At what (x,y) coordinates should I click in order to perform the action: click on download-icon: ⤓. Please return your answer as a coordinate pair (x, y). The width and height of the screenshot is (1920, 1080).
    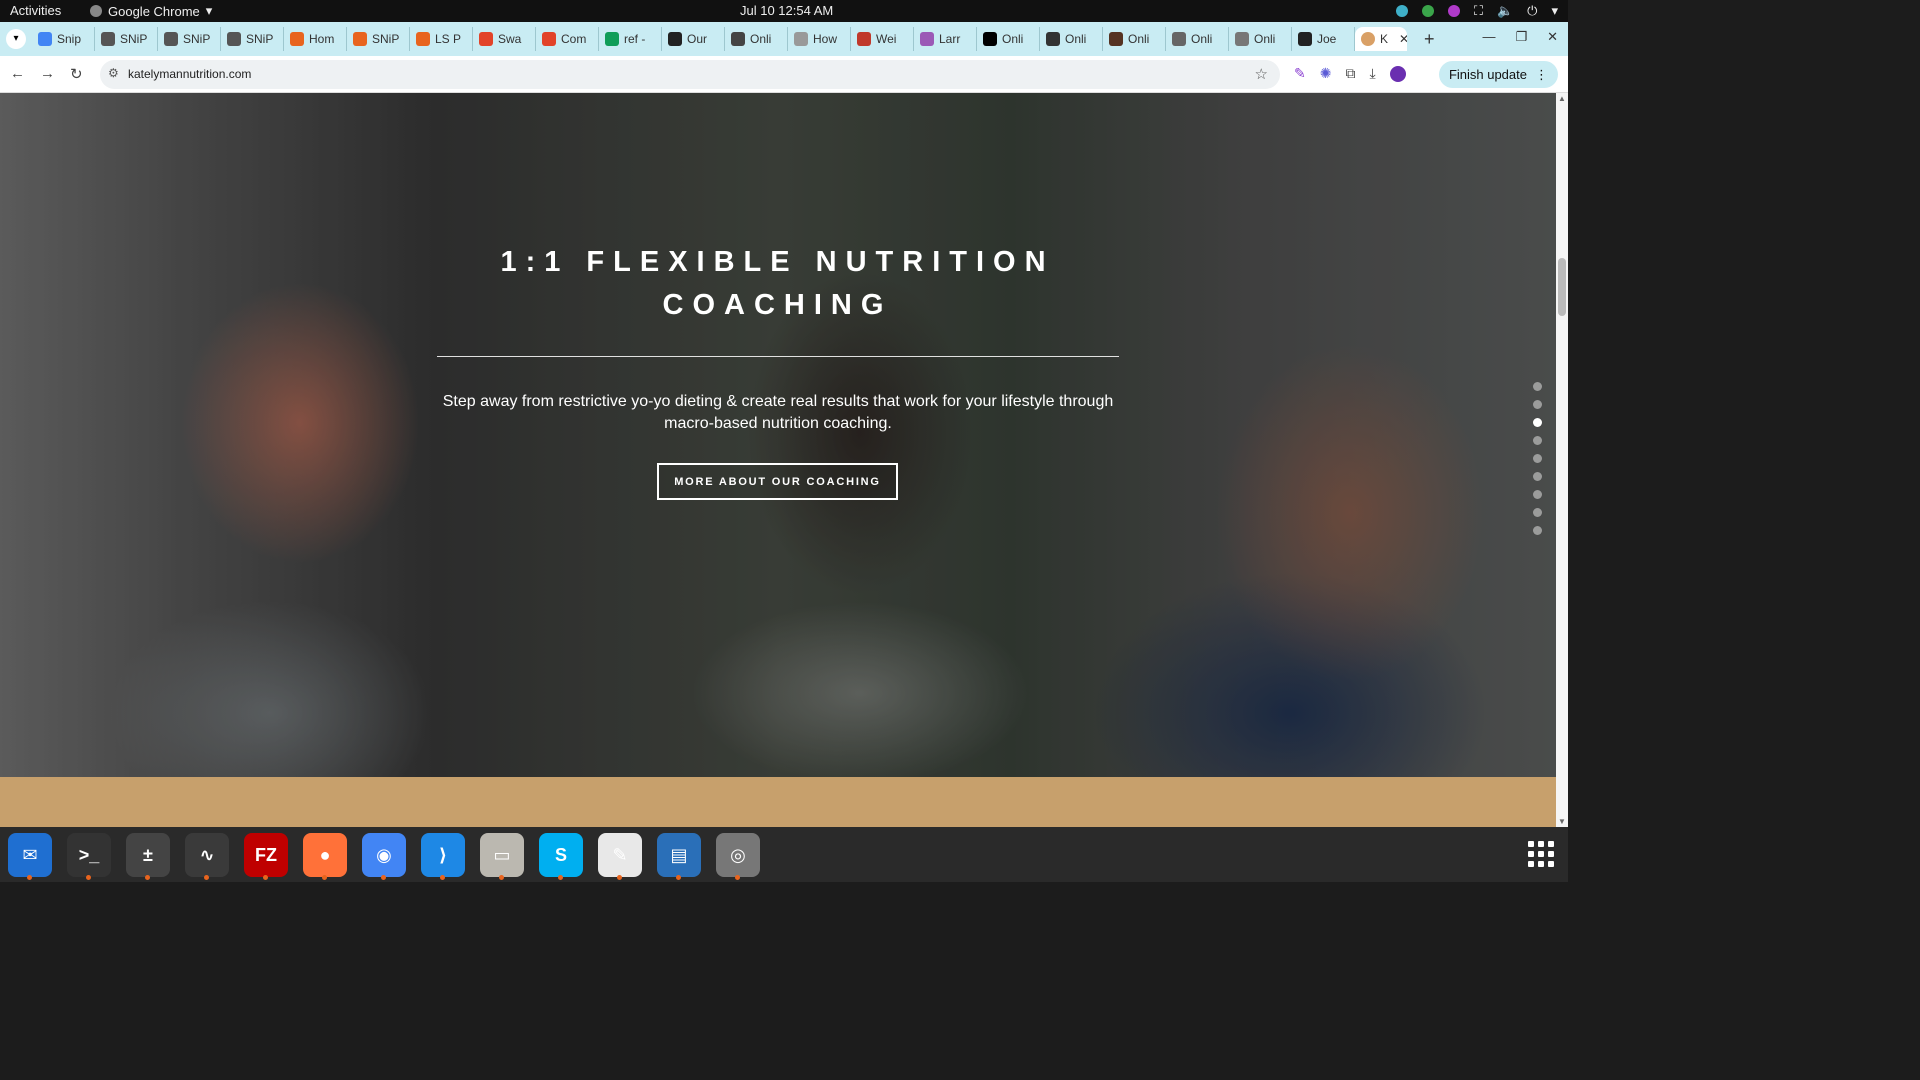
    Looking at the image, I should click on (1372, 73).